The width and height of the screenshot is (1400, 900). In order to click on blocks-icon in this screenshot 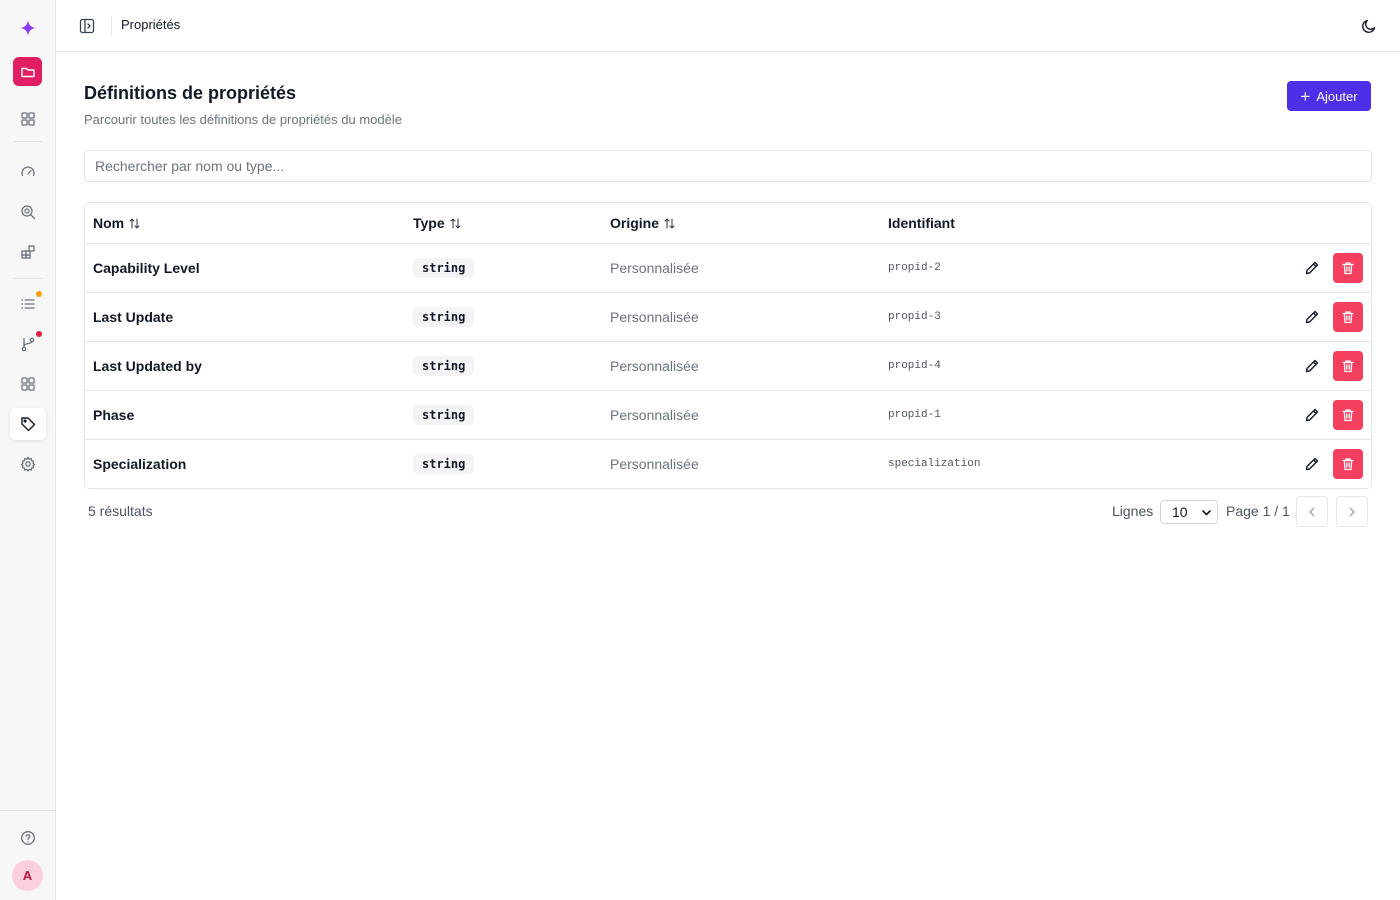, I will do `click(28, 252)`.